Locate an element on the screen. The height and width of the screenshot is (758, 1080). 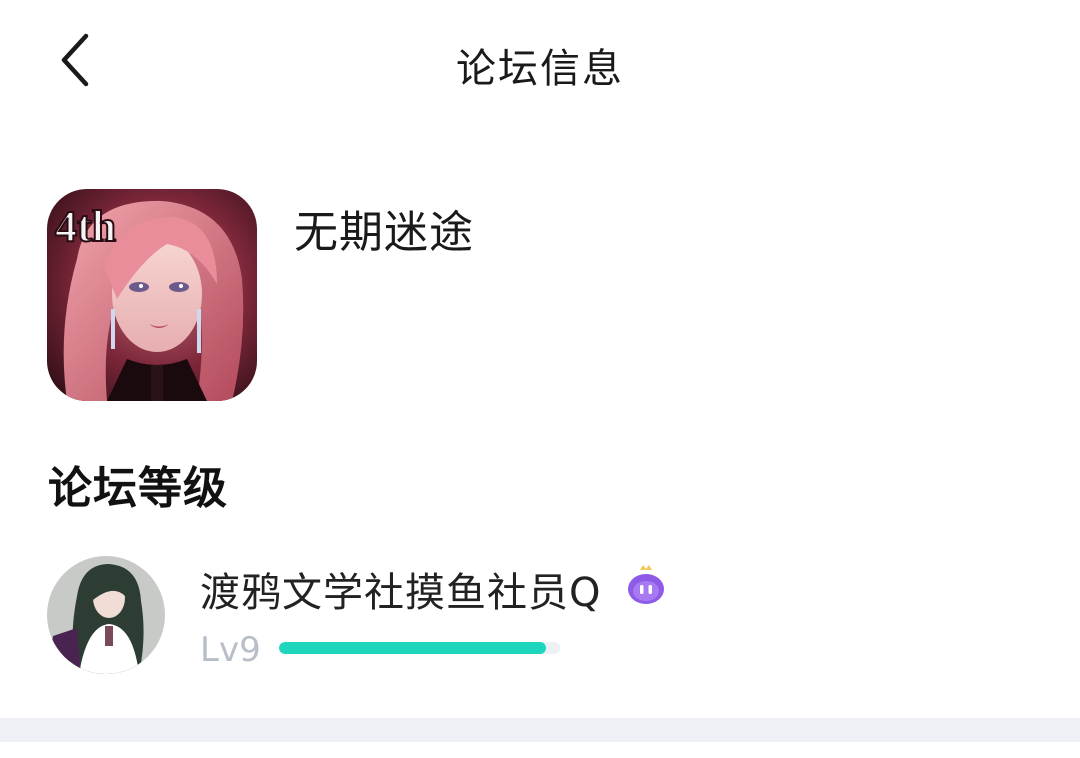
level-progress-bar is located at coordinates (419, 648).